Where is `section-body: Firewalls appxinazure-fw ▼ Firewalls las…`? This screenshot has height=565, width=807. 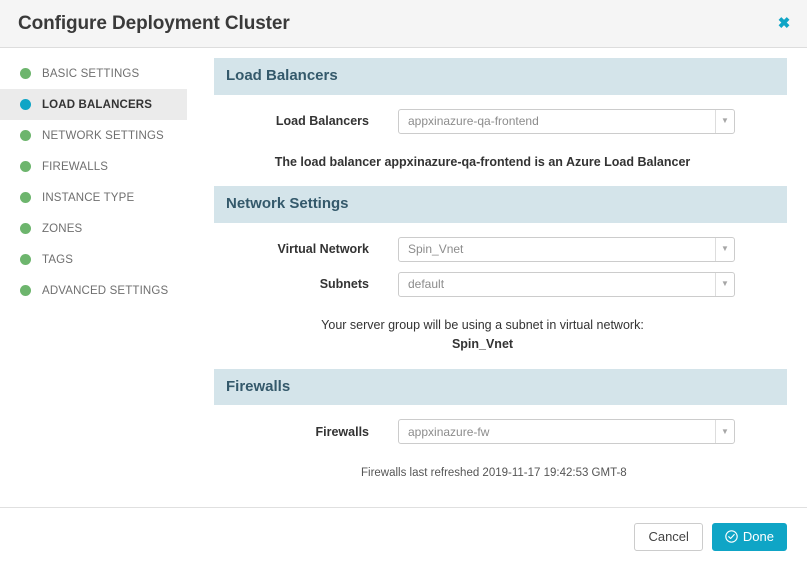 section-body: Firewalls appxinazure-fw ▼ Firewalls las… is located at coordinates (500, 451).